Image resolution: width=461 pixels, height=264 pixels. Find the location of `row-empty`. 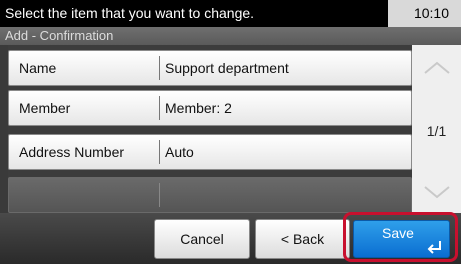

row-empty is located at coordinates (210, 195).